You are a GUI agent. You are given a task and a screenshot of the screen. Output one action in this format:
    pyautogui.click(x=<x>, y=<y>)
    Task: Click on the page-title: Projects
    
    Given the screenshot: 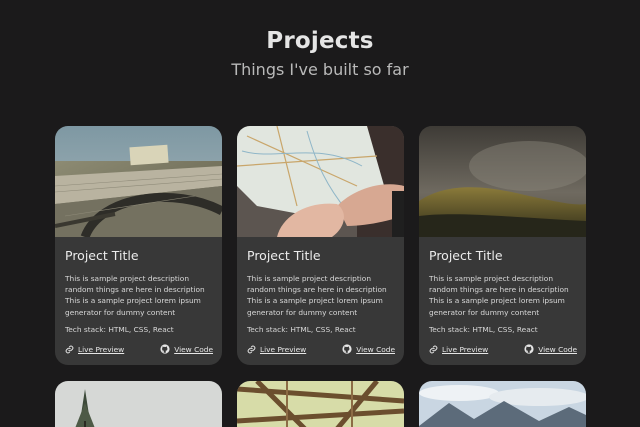 What is the action you would take?
    pyautogui.click(x=320, y=41)
    